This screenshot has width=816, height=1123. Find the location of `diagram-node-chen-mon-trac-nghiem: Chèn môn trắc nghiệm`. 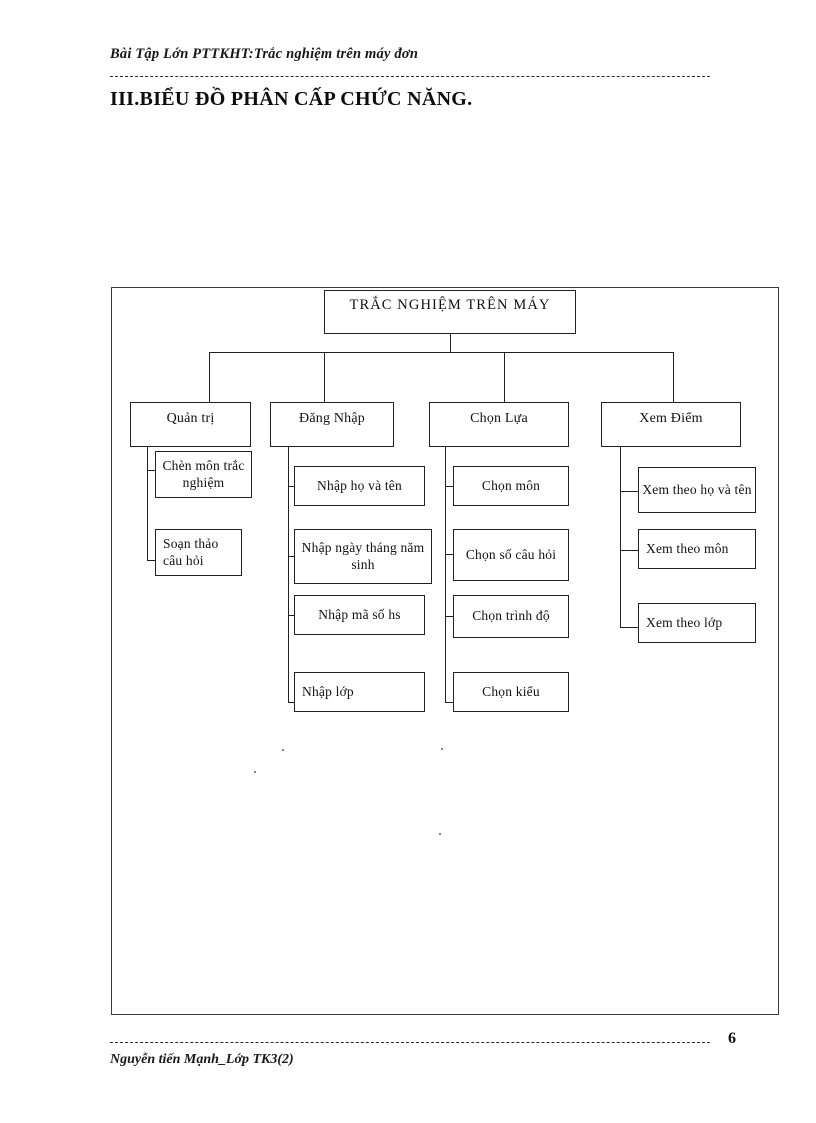

diagram-node-chen-mon-trac-nghiem: Chèn môn trắc nghiệm is located at coordinates (203, 474).